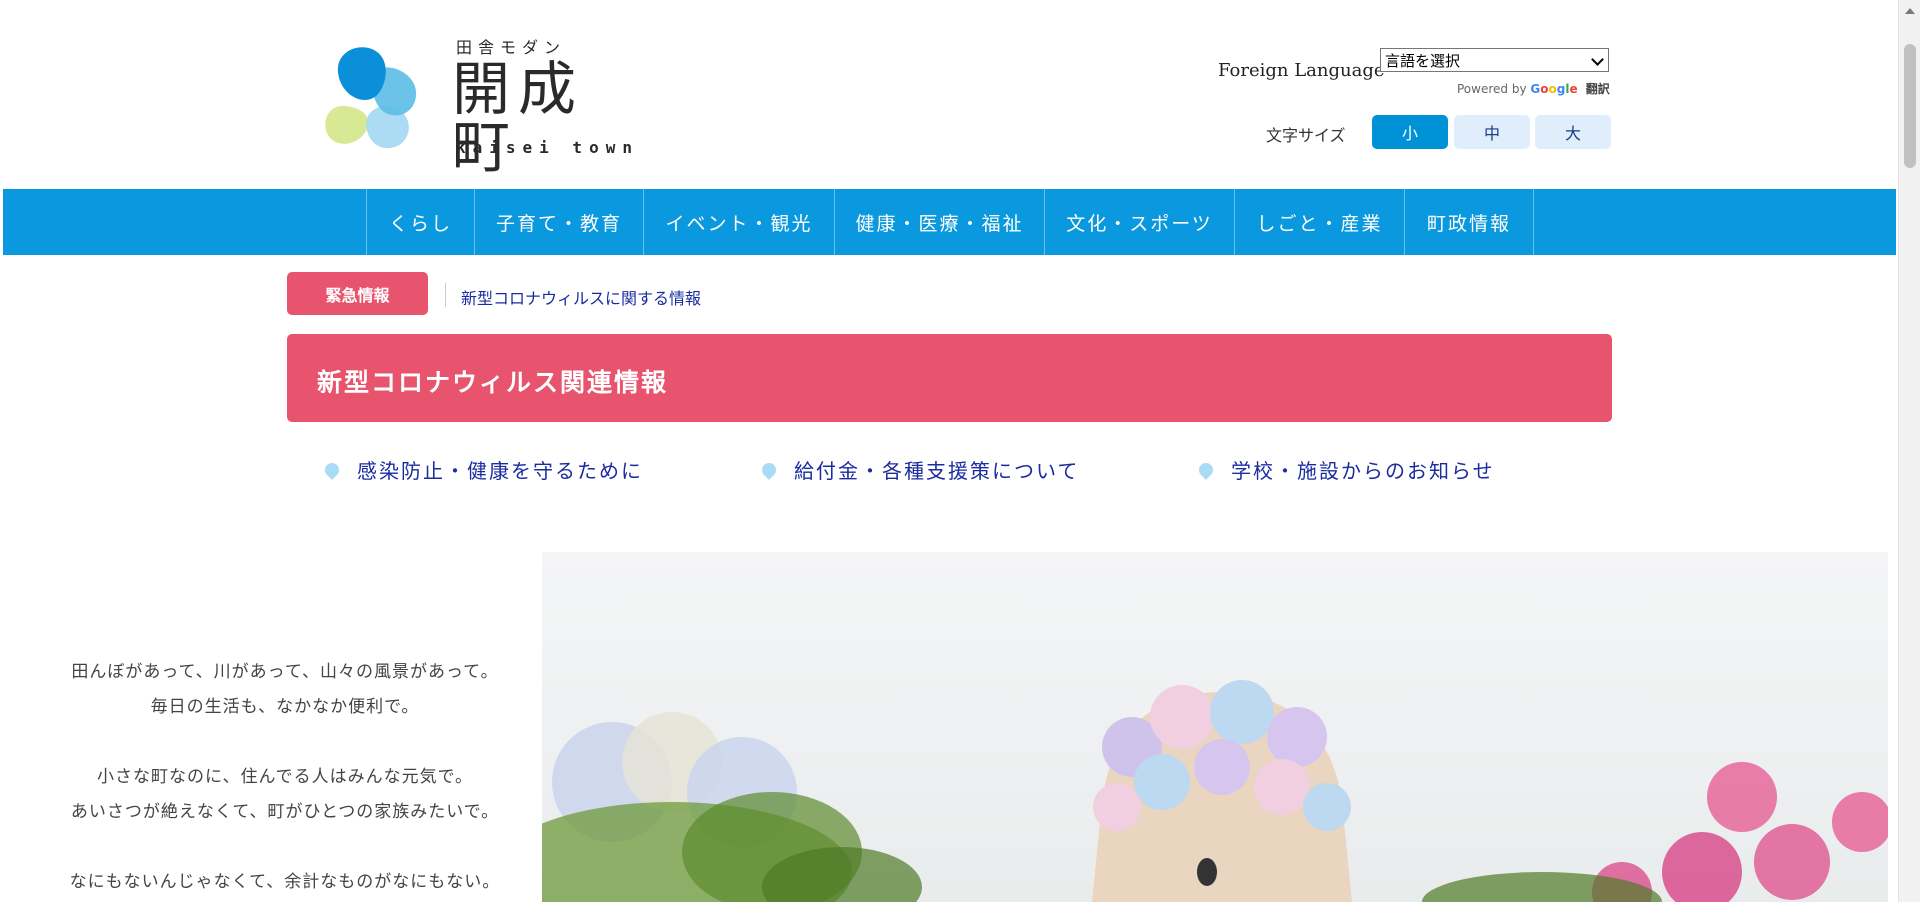 This screenshot has width=1920, height=902. Describe the element at coordinates (1410, 132) in the screenshot. I see `font-size-small-button: 小` at that location.